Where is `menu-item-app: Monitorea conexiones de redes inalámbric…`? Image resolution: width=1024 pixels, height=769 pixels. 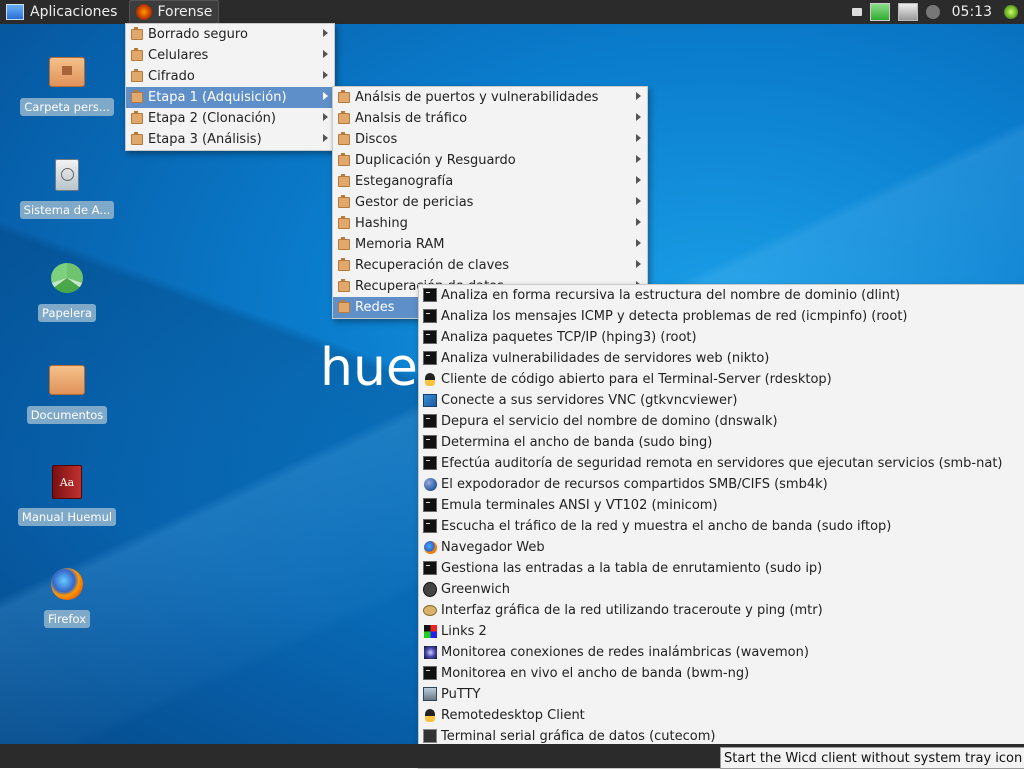 menu-item-app: Monitorea conexiones de redes inalámbric… is located at coordinates (721, 652).